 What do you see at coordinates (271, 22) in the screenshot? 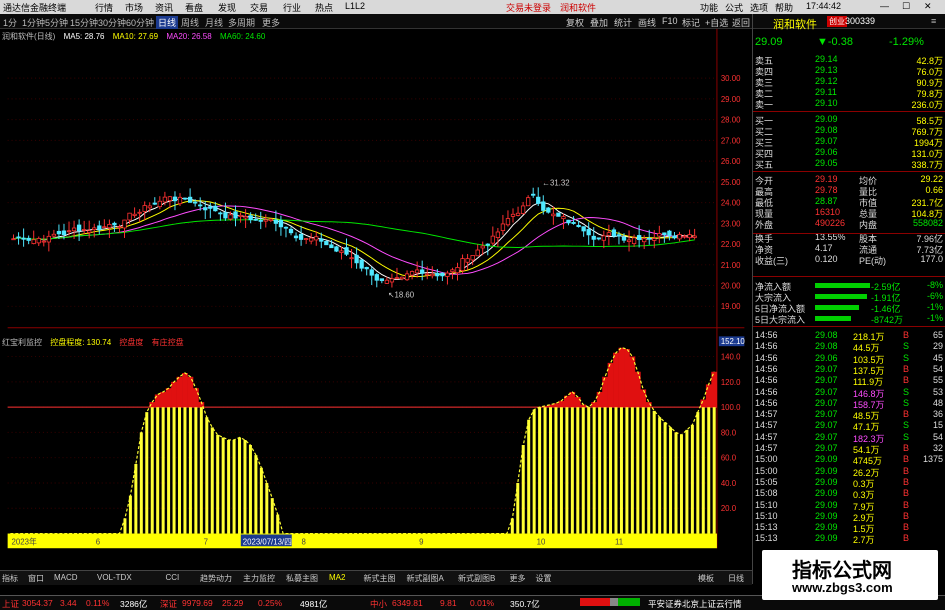
I see `period-more: 更多` at bounding box center [271, 22].